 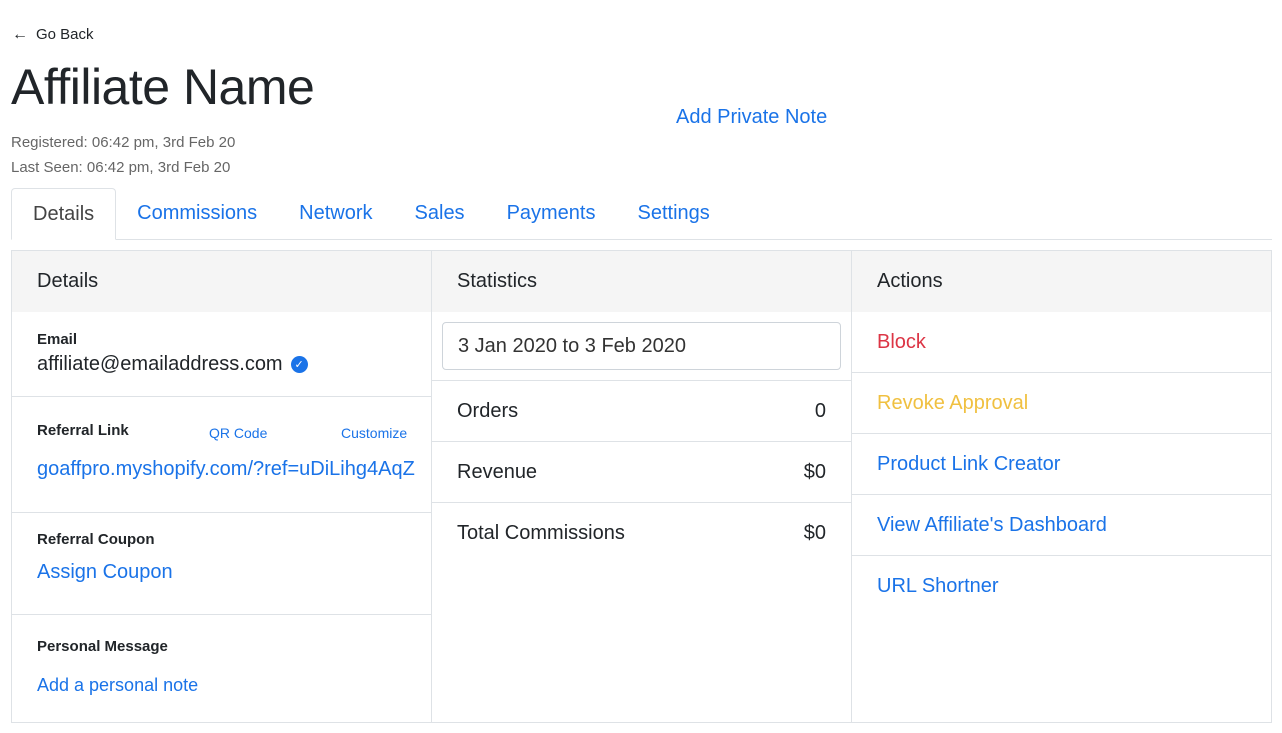 What do you see at coordinates (335, 213) in the screenshot?
I see `tab-network: Network` at bounding box center [335, 213].